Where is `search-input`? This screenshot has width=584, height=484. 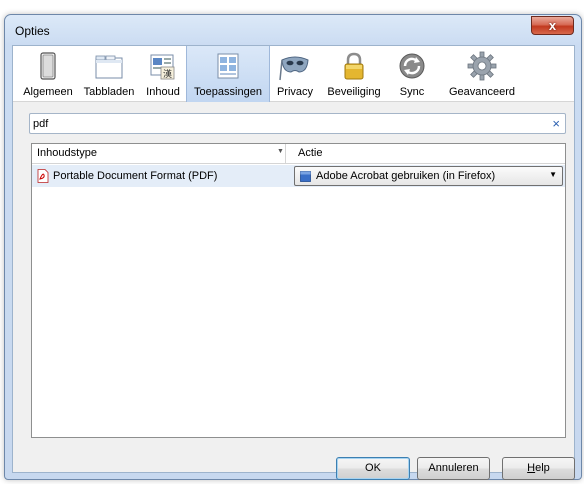 search-input is located at coordinates (283, 123).